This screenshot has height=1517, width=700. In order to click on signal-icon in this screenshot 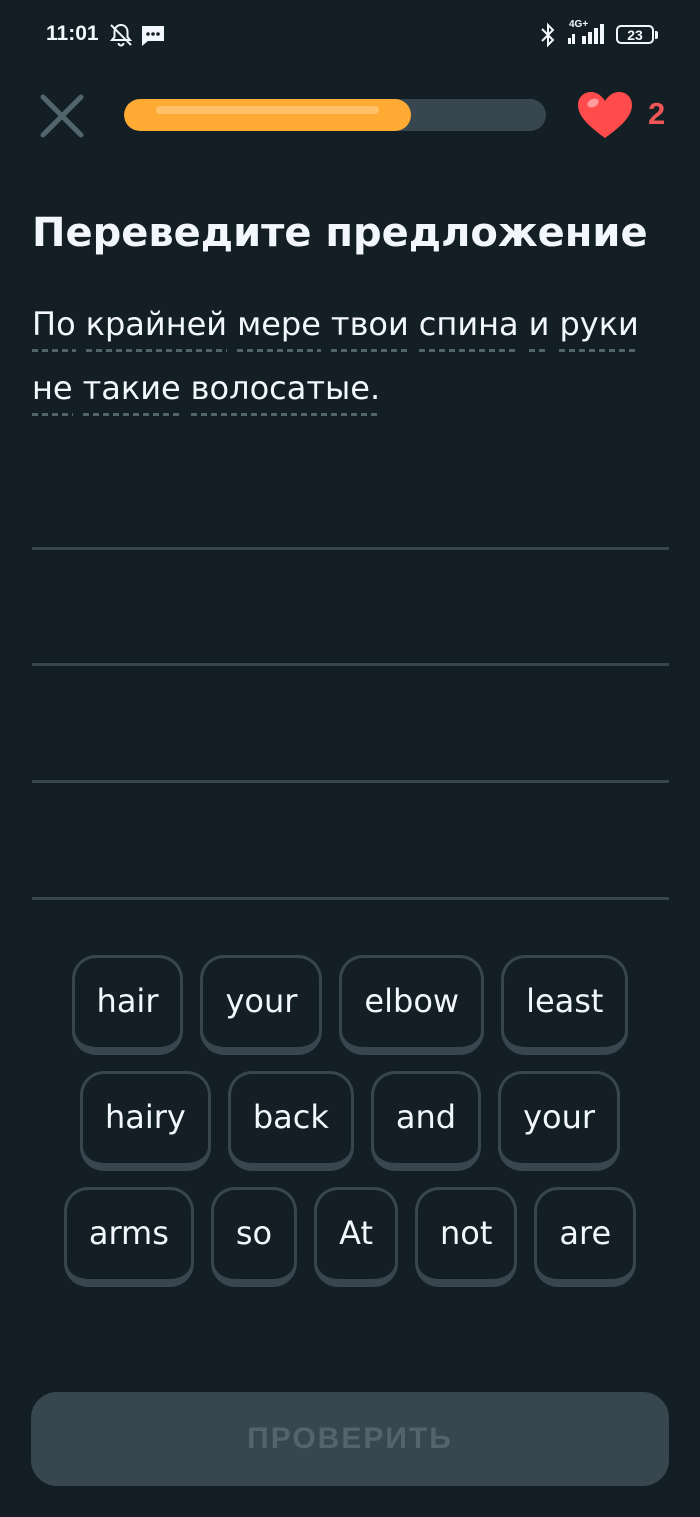, I will do `click(586, 34)`.